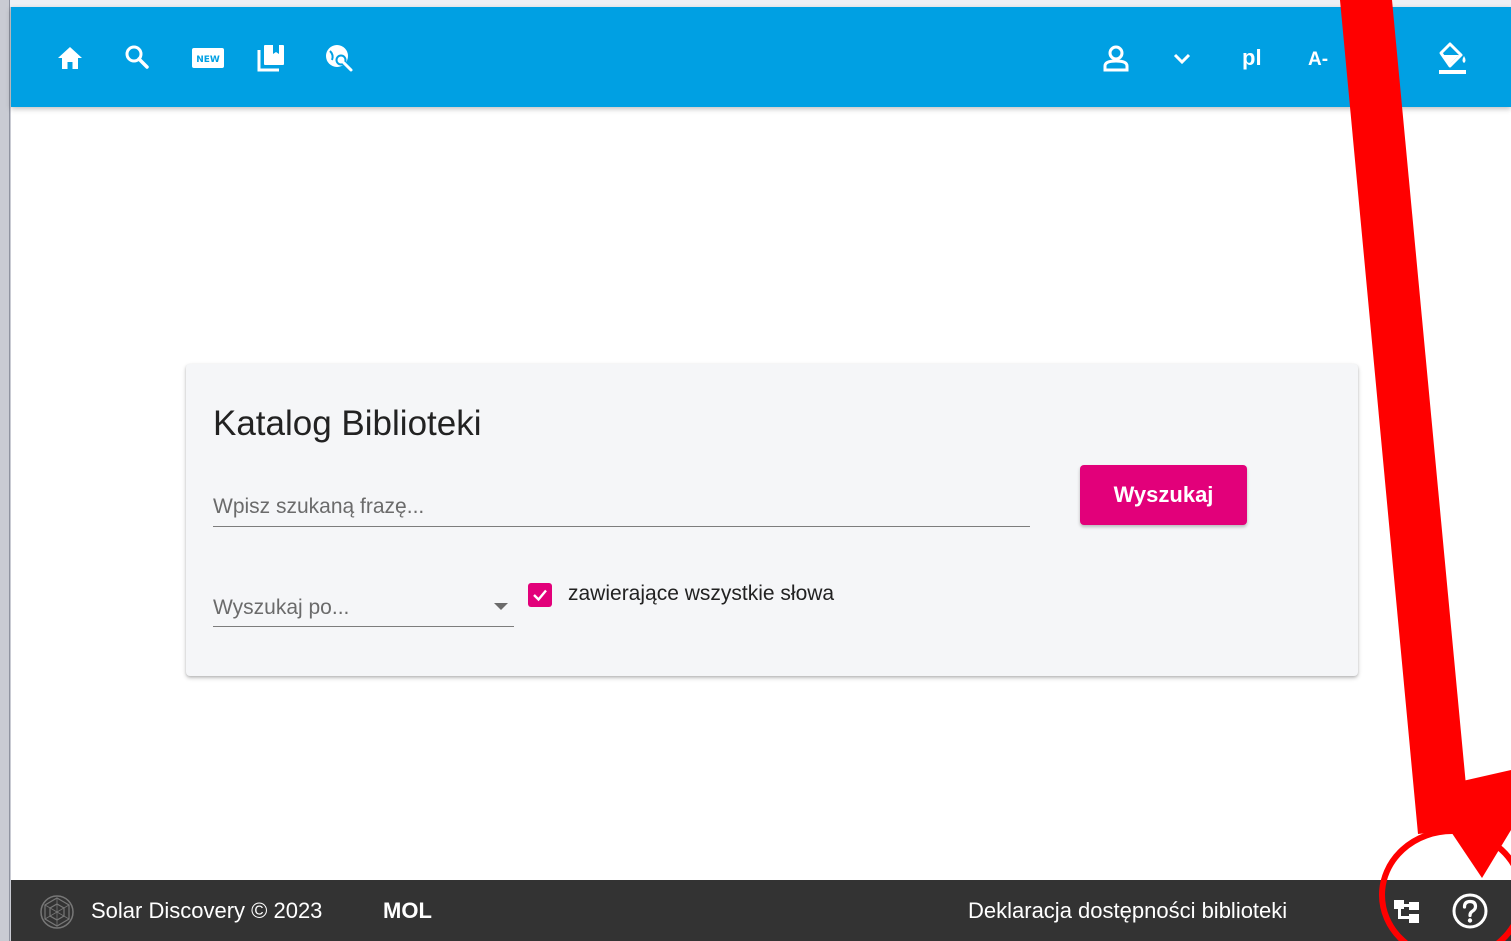 The image size is (1511, 941). Describe the element at coordinates (407, 910) in the screenshot. I see `footer-organization: MOL` at that location.